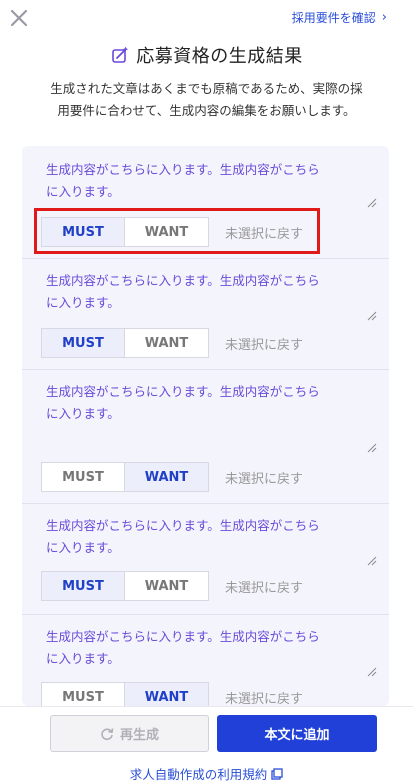 The height and width of the screenshot is (782, 413). Describe the element at coordinates (219, 56) in the screenshot. I see `page-title: 応募資格の生成結果` at that location.